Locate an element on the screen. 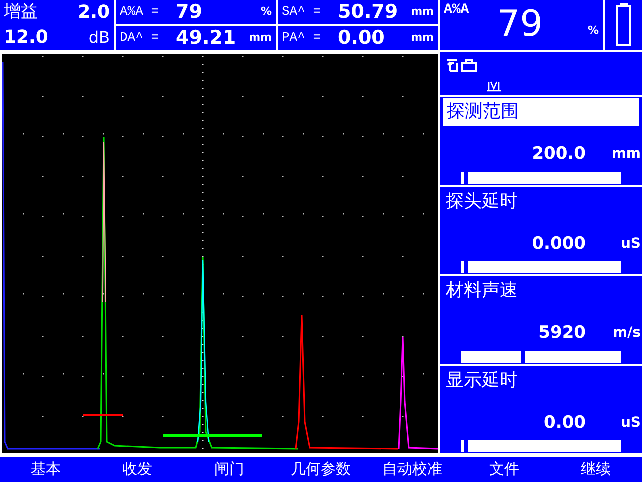 This screenshot has height=482, width=642. parameter-value: 200.0 is located at coordinates (559, 154).